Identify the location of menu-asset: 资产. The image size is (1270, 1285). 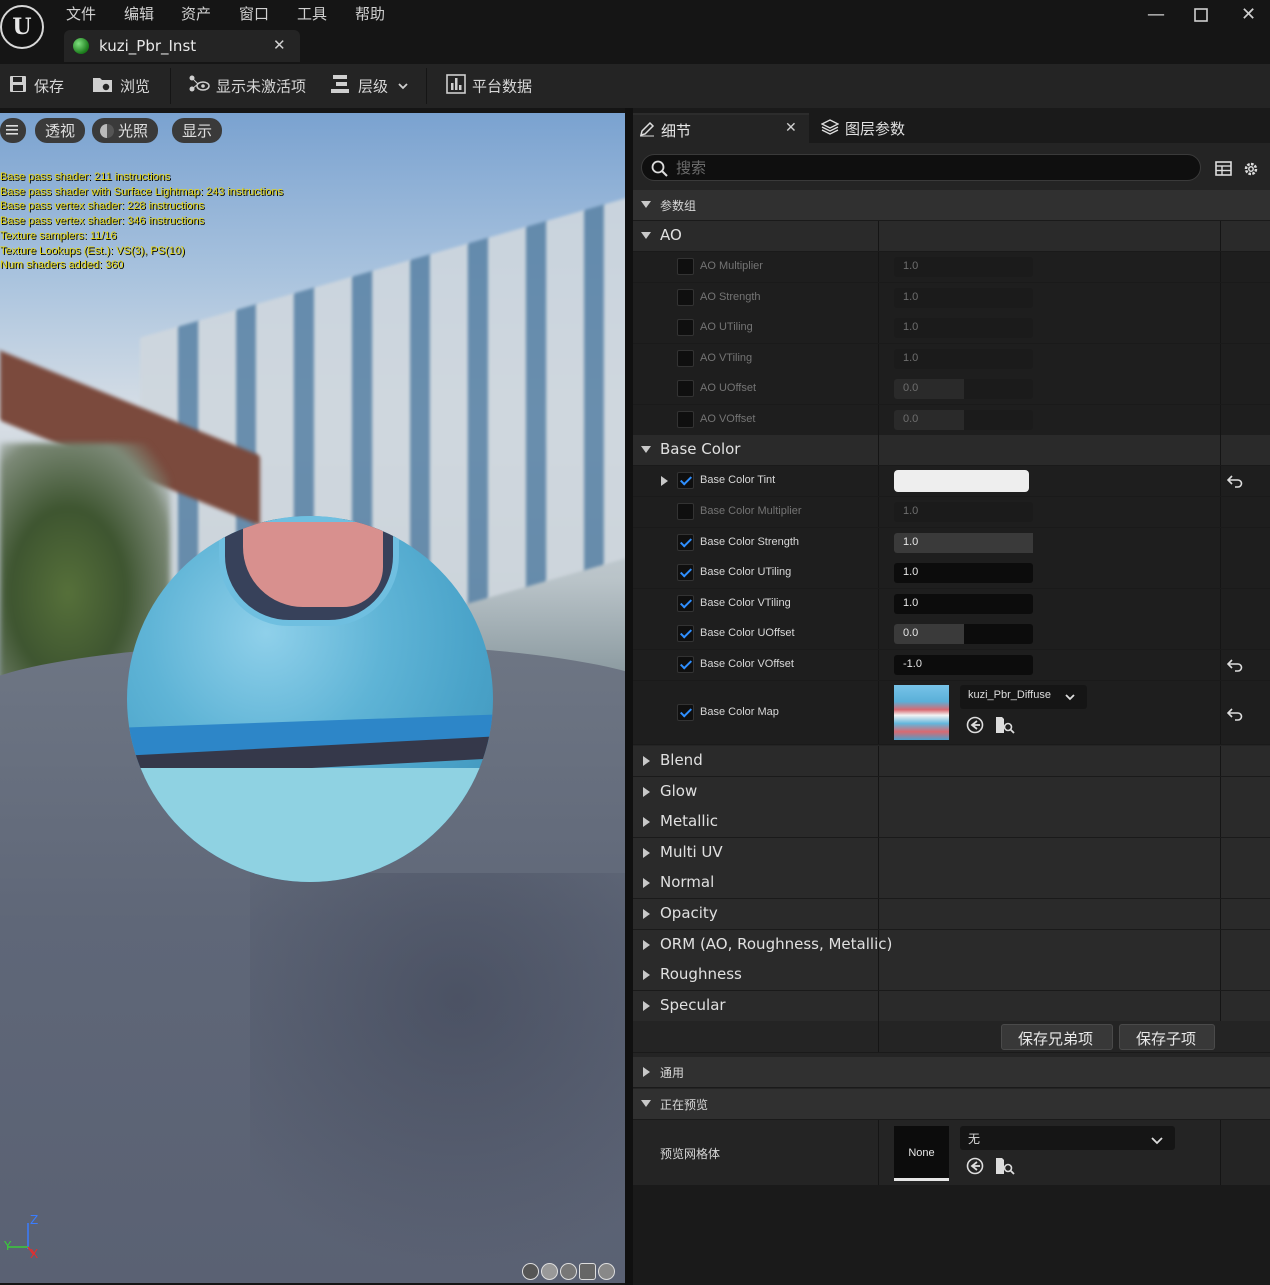
(196, 13).